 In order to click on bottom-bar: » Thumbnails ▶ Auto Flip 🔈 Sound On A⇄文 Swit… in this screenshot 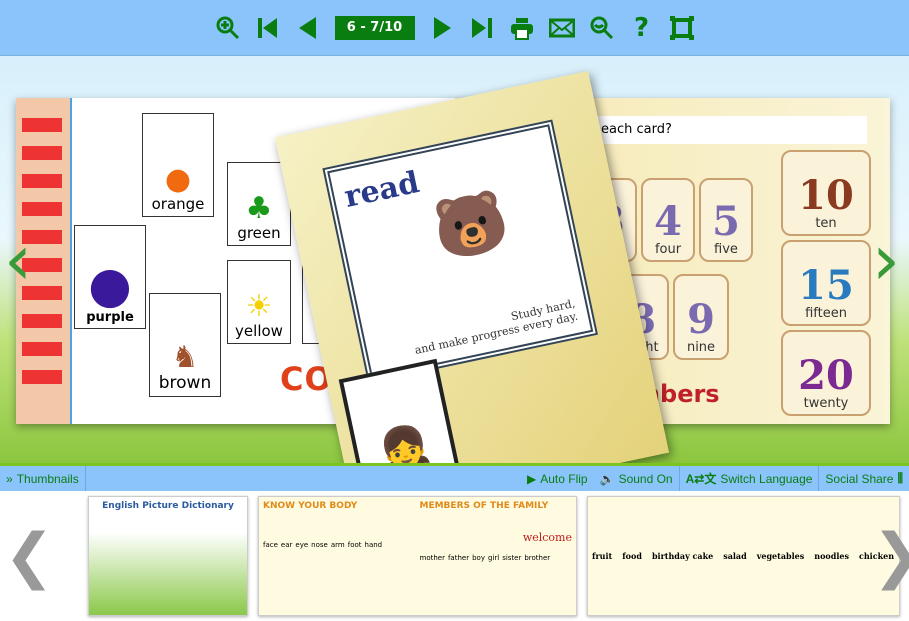, I will do `click(454, 477)`.